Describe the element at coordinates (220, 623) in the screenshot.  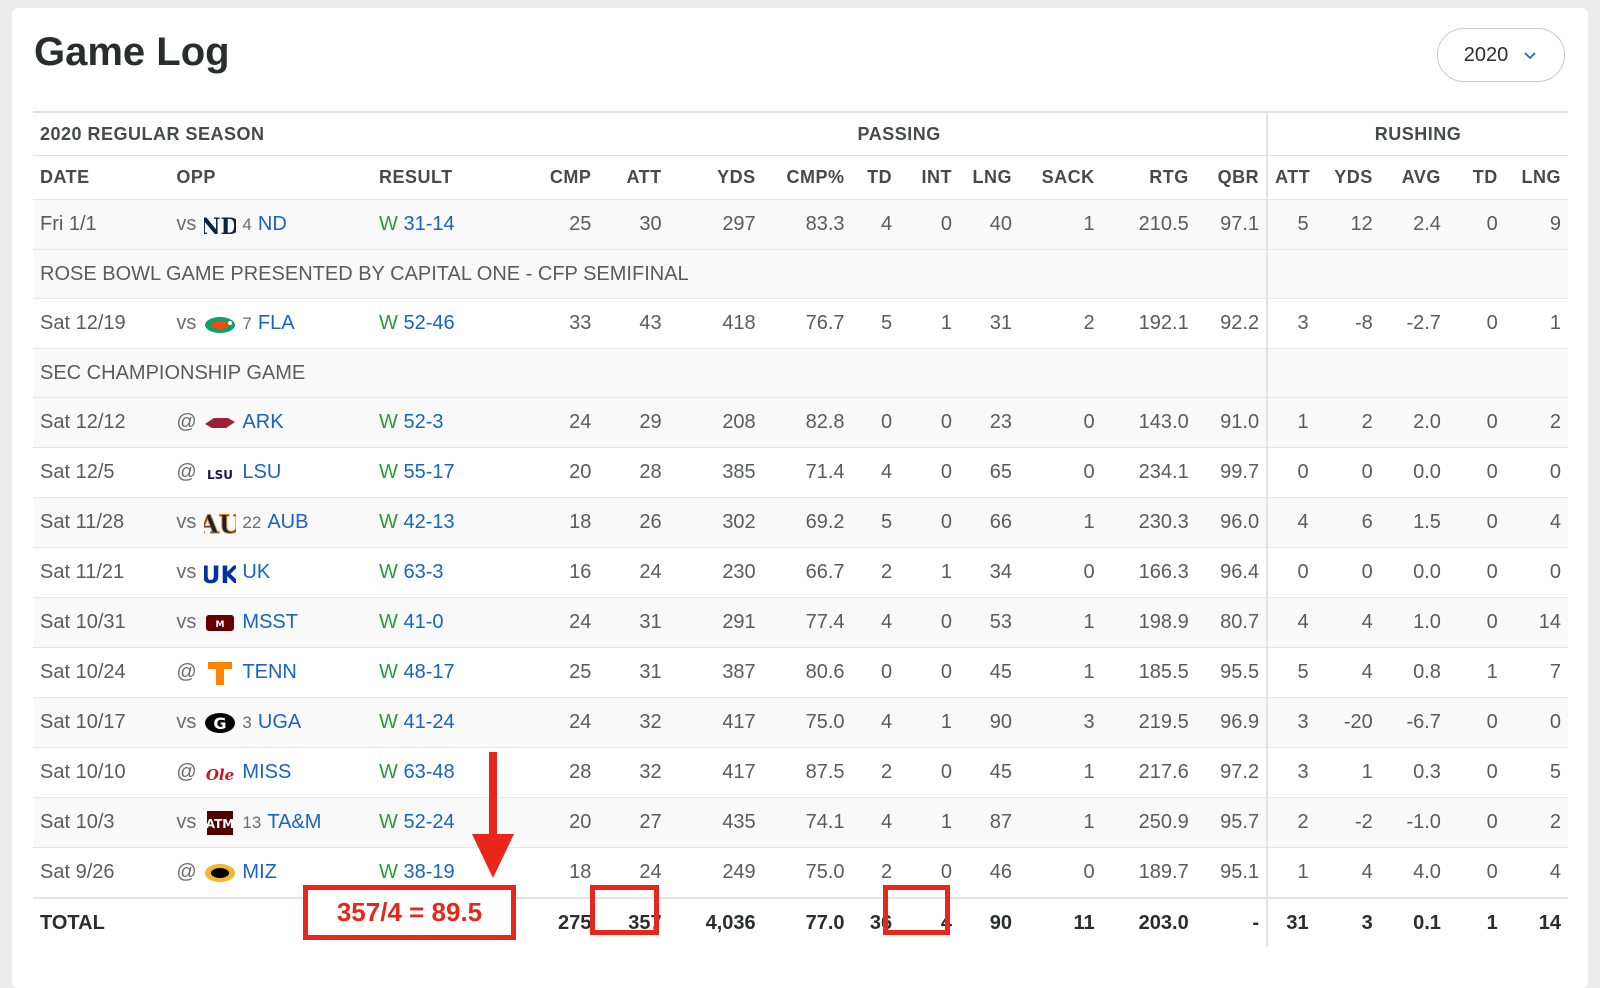
I see `msst-logo-icon: M` at that location.